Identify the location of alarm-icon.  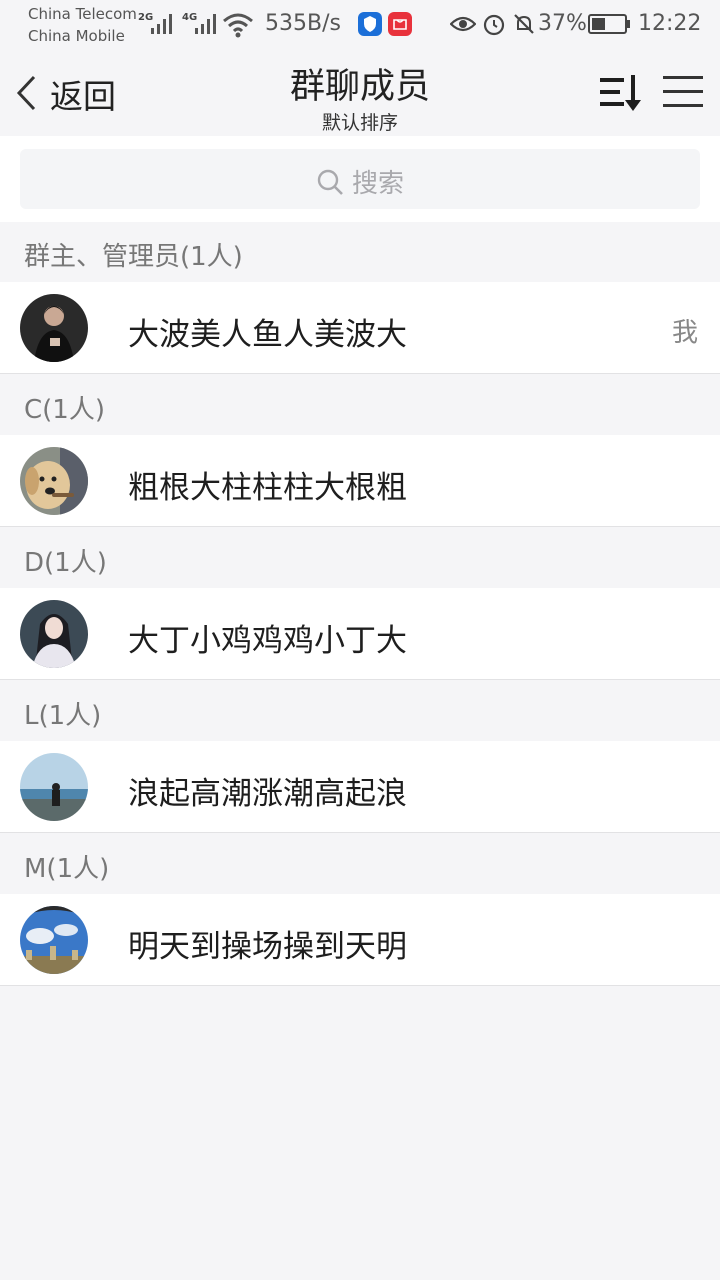
(494, 25).